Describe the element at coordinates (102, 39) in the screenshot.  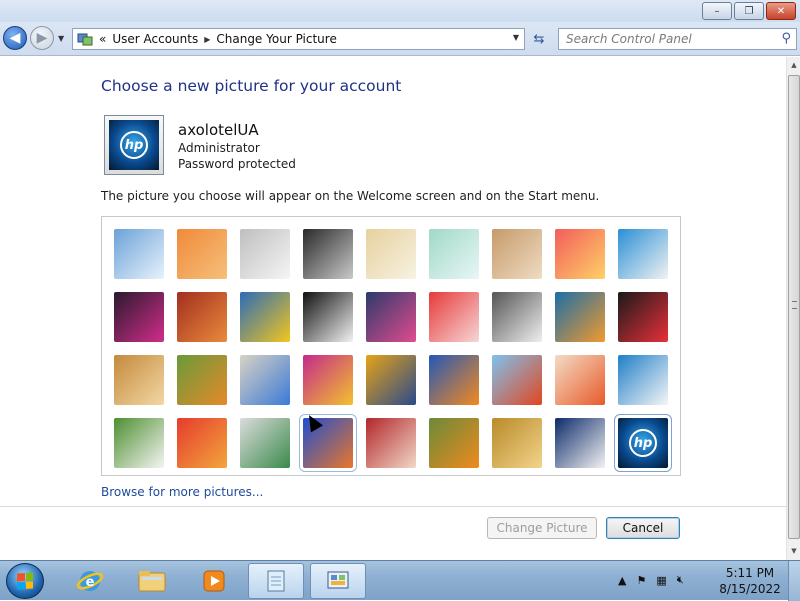
I see `address-chevrons: «` at that location.